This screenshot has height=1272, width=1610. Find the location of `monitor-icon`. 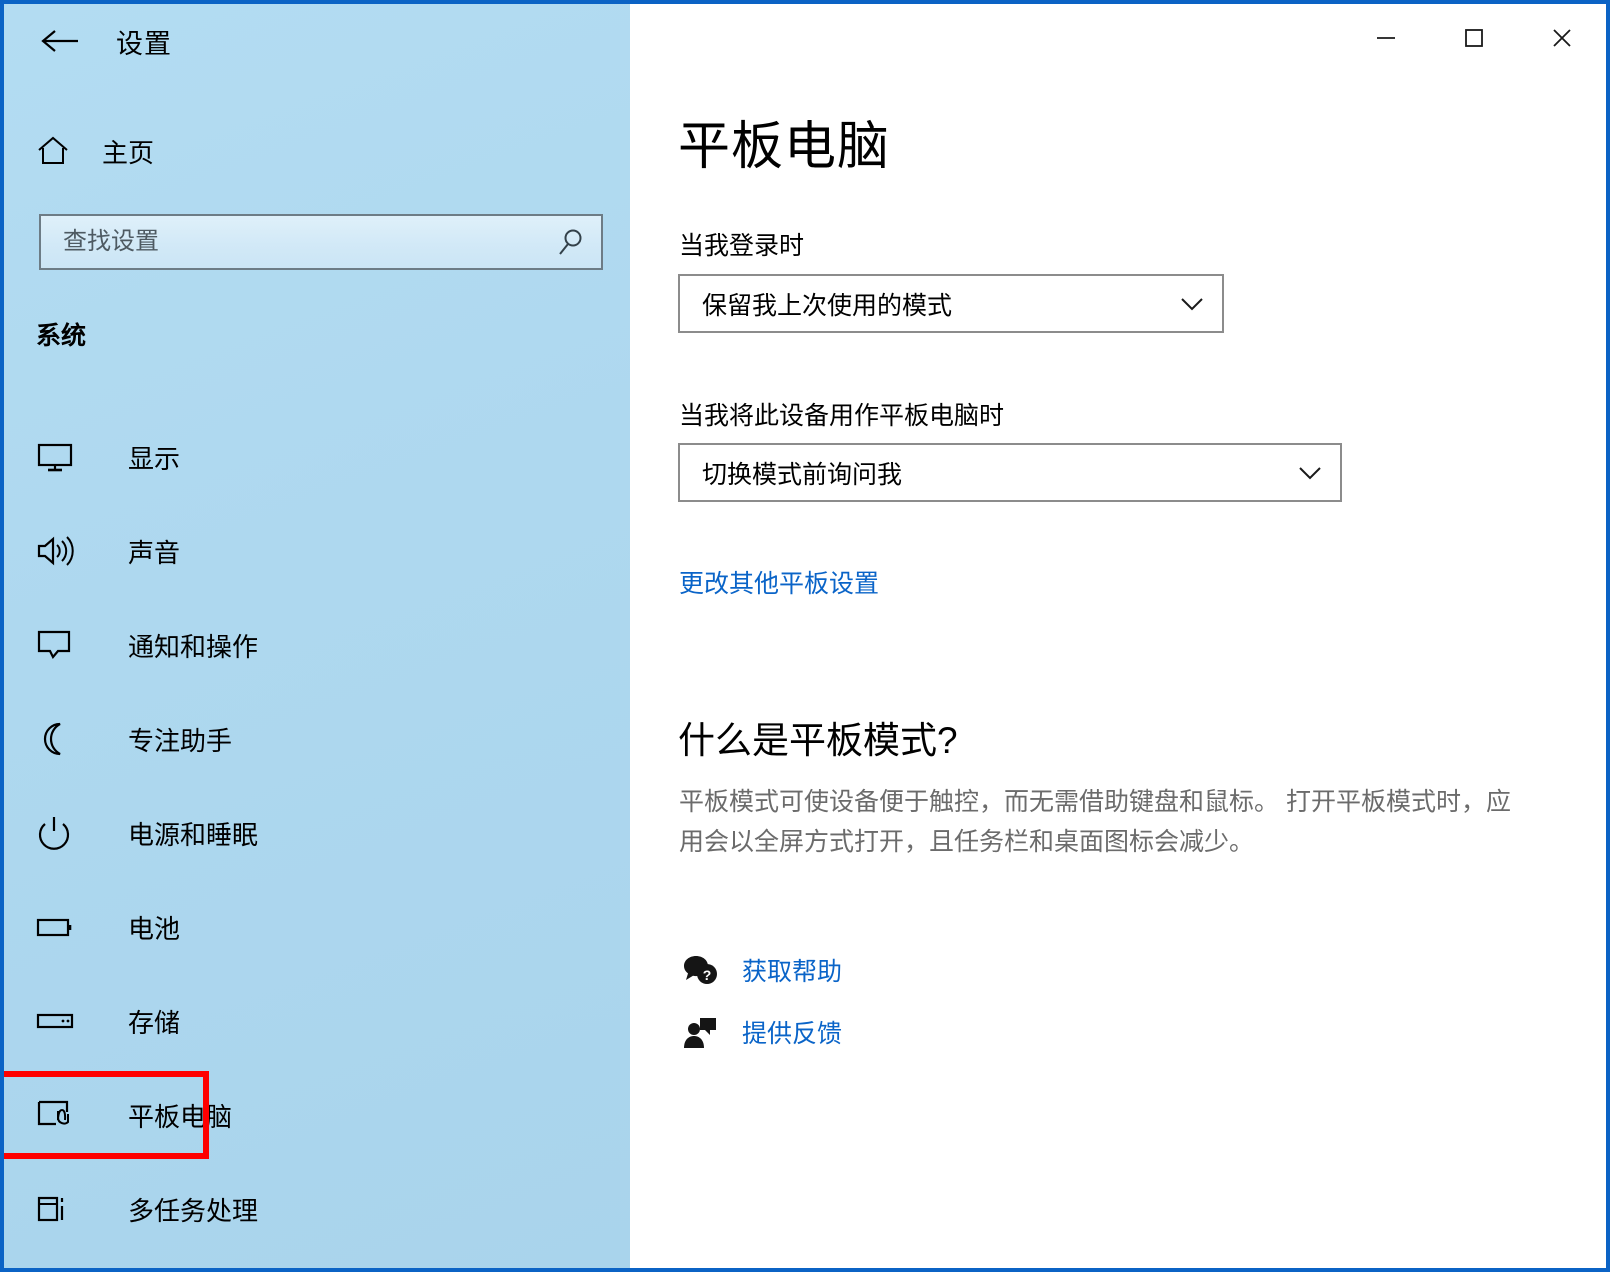

monitor-icon is located at coordinates (61, 457).